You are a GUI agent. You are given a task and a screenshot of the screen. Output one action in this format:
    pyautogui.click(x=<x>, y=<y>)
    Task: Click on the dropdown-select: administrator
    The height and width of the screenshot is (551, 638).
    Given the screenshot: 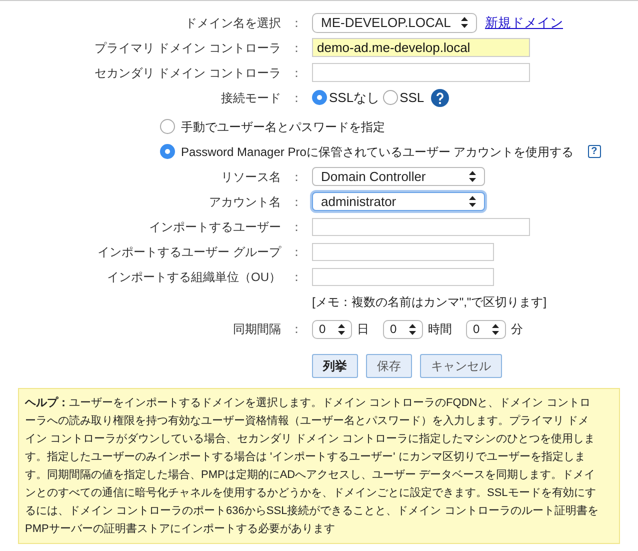 What is the action you would take?
    pyautogui.click(x=398, y=201)
    